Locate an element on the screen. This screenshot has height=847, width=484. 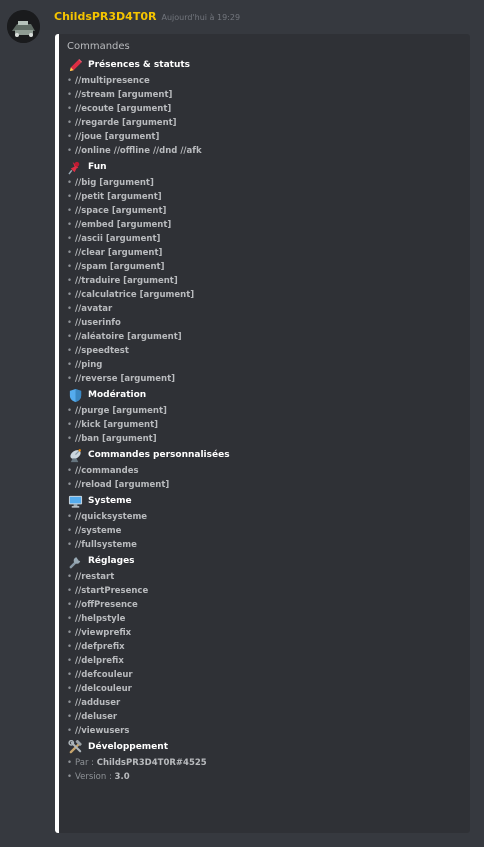
command-item: •//stream [argument] is located at coordinates (120, 95).